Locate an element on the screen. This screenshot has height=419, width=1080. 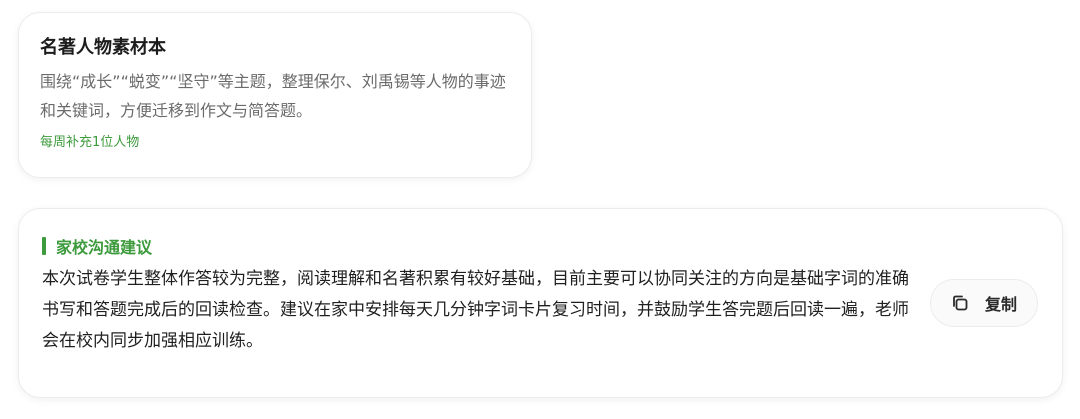
copy-button-label: 复制 is located at coordinates (1000, 304).